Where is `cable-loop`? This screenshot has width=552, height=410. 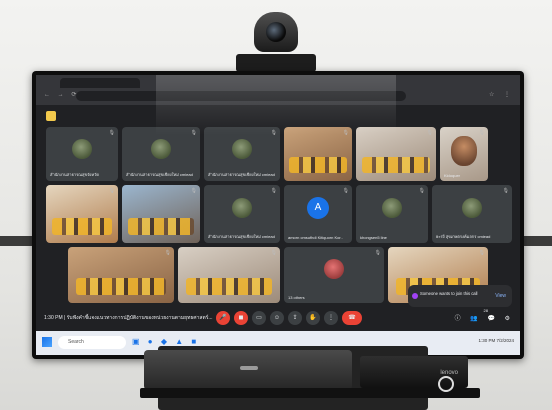 cable-loop is located at coordinates (446, 384).